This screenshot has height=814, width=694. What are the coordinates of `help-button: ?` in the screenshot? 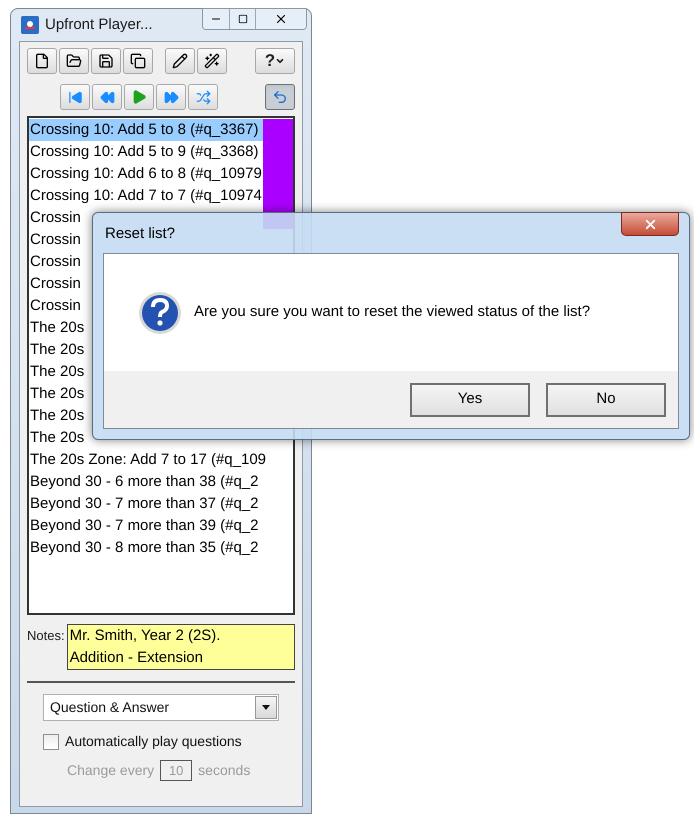 It's located at (275, 61).